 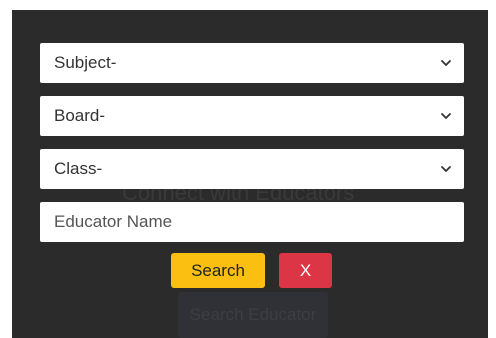 I want to click on background-search-educator-button: Search Educator, so click(x=253, y=315).